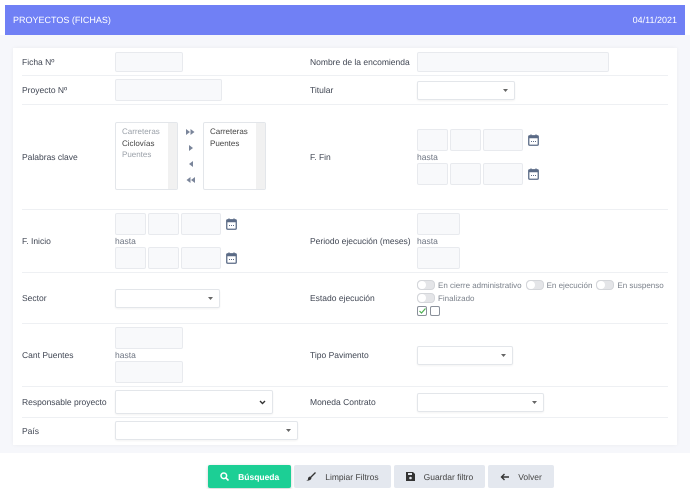 This screenshot has width=690, height=489. I want to click on header-date: 04/11/2021, so click(654, 20).